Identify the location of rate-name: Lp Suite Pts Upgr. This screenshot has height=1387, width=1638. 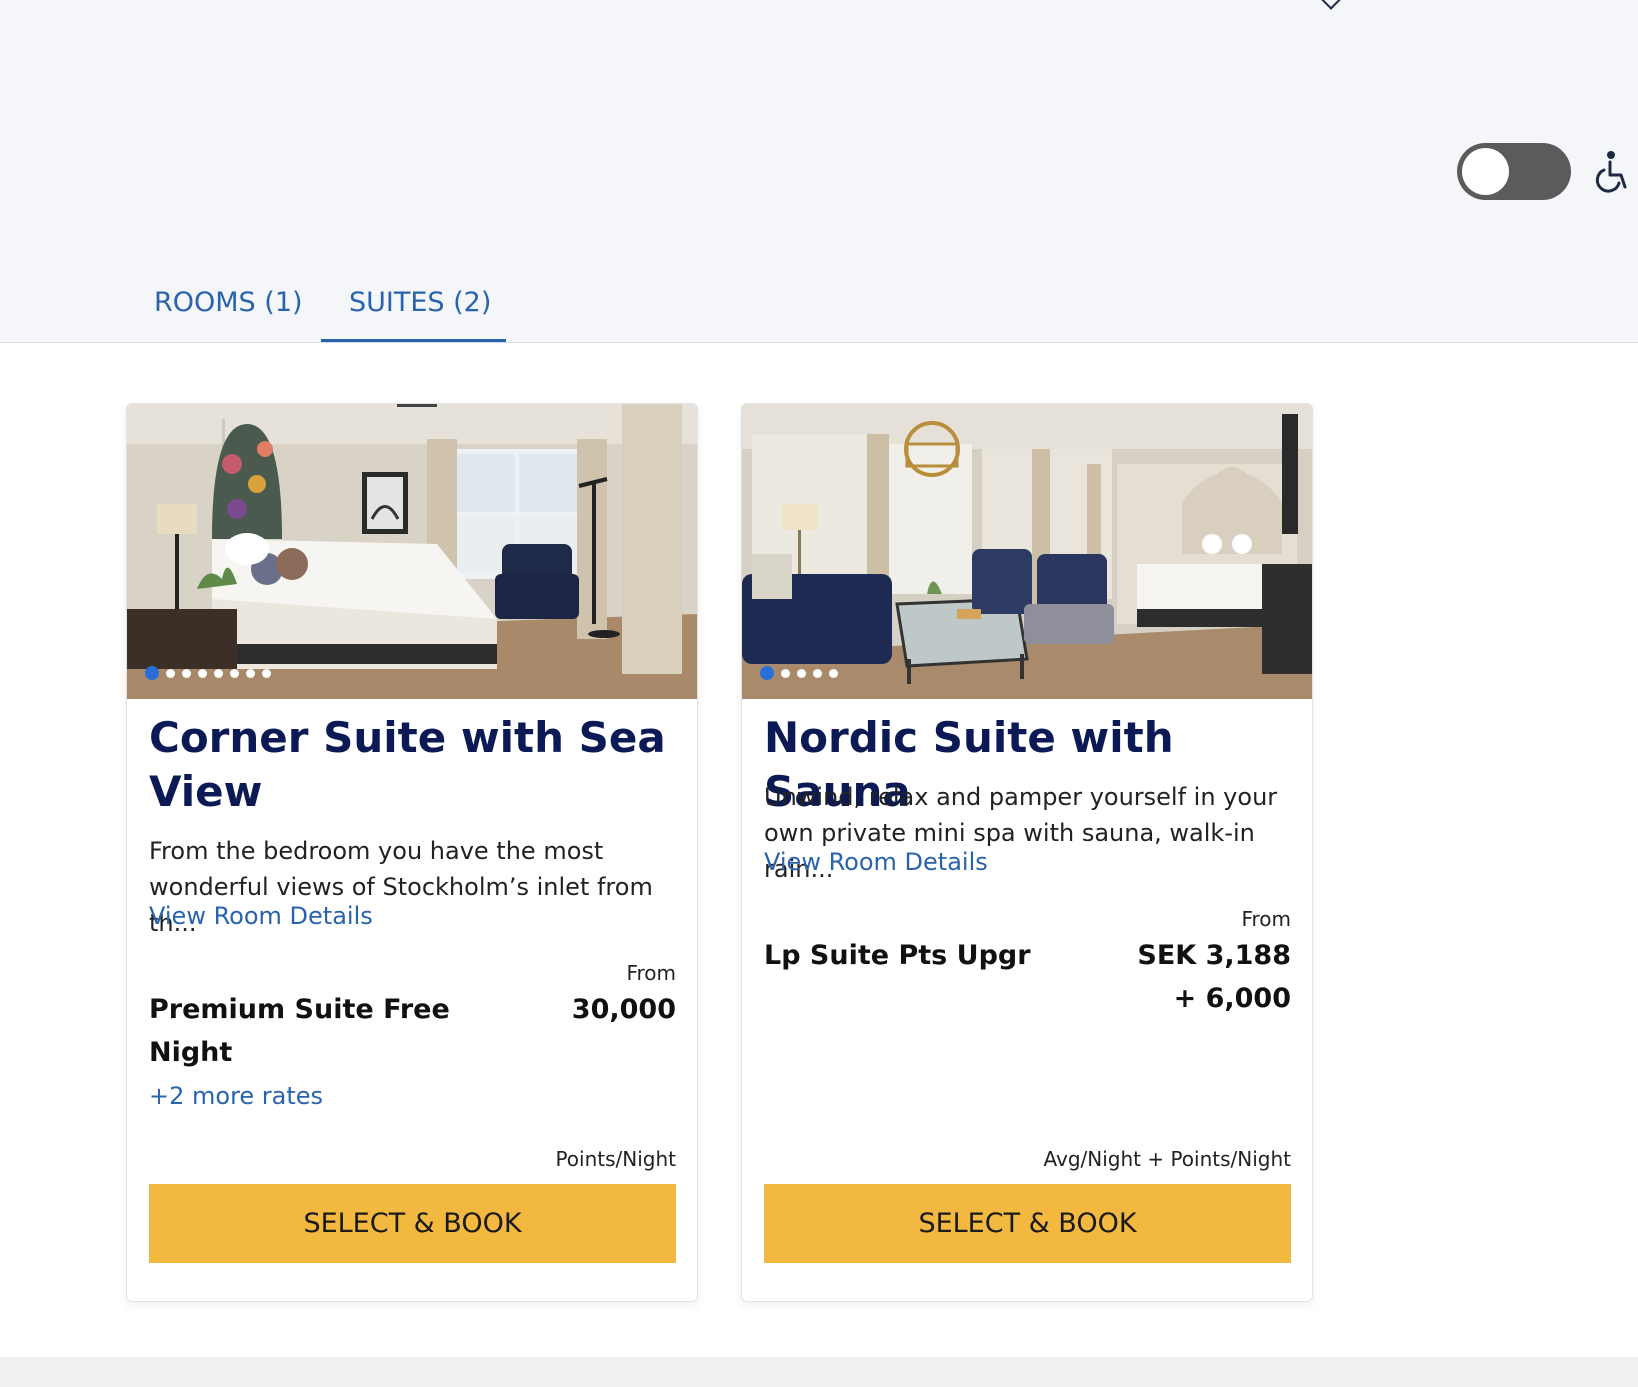
(897, 955).